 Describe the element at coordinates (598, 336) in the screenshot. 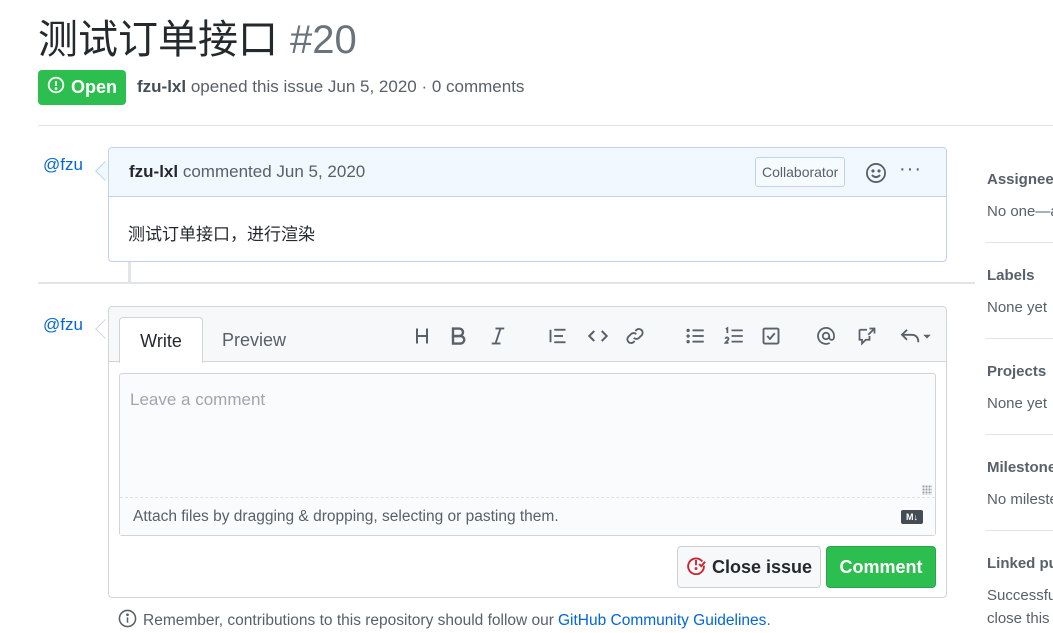

I see `code-icon` at that location.